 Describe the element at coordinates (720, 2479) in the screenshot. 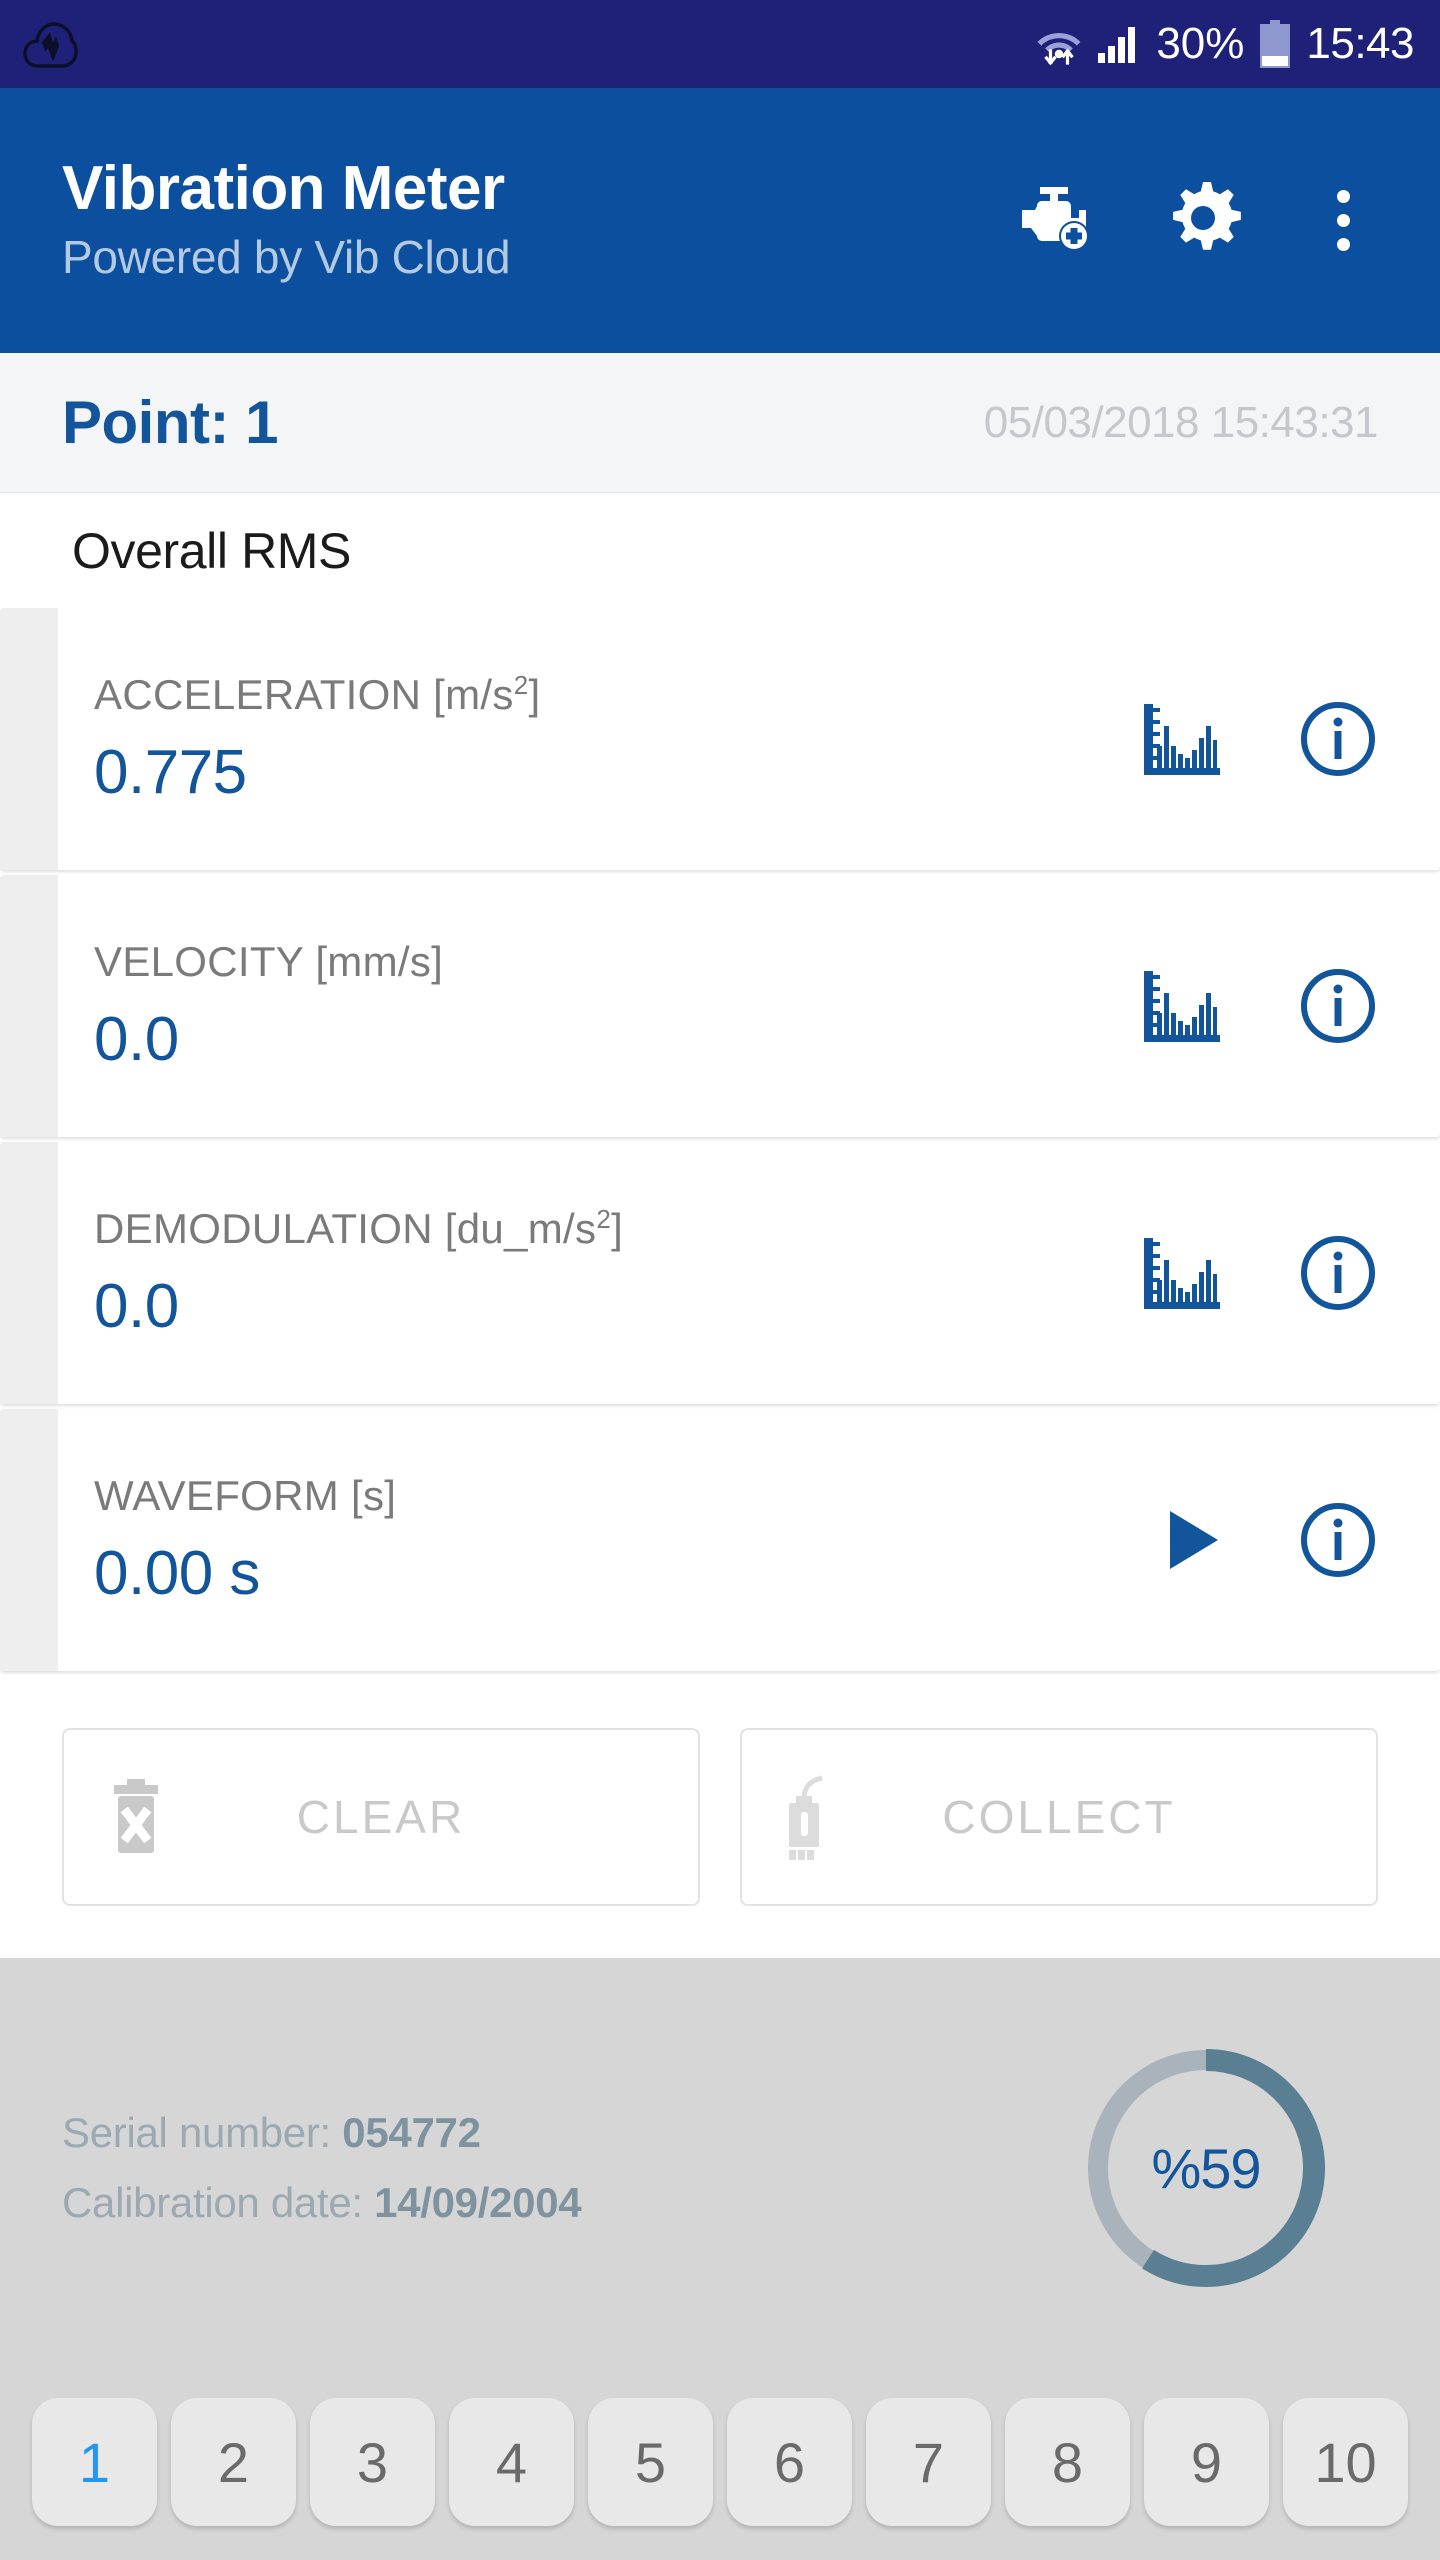

I see `point-pager: 1 2 3 4 5 6 7 8 9 10` at that location.